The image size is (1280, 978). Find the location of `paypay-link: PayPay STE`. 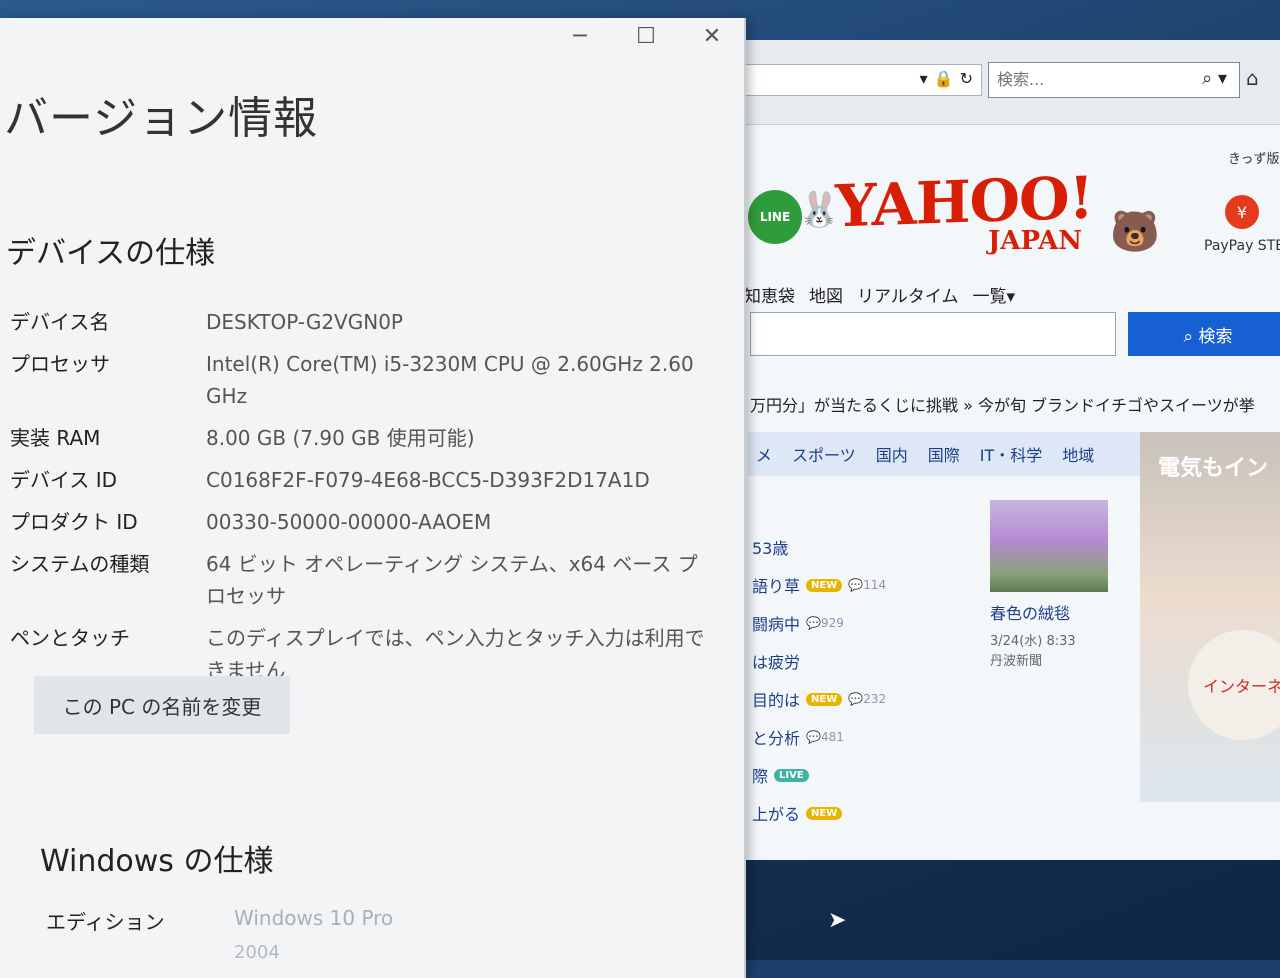

paypay-link: PayPay STE is located at coordinates (1242, 246).